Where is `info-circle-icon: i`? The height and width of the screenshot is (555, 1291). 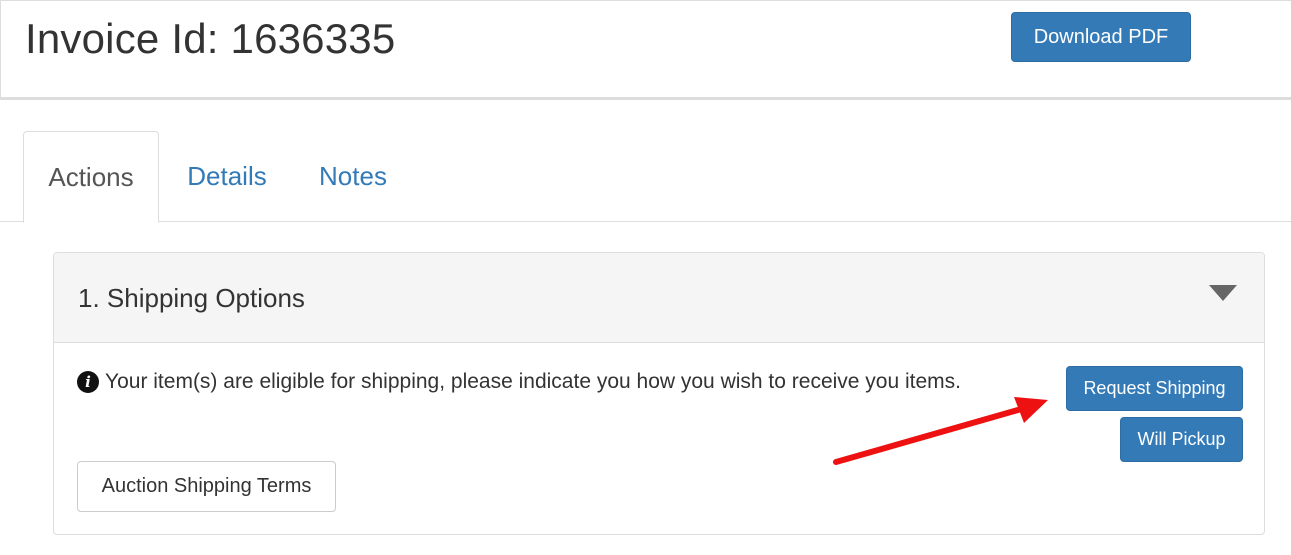 info-circle-icon: i is located at coordinates (88, 382).